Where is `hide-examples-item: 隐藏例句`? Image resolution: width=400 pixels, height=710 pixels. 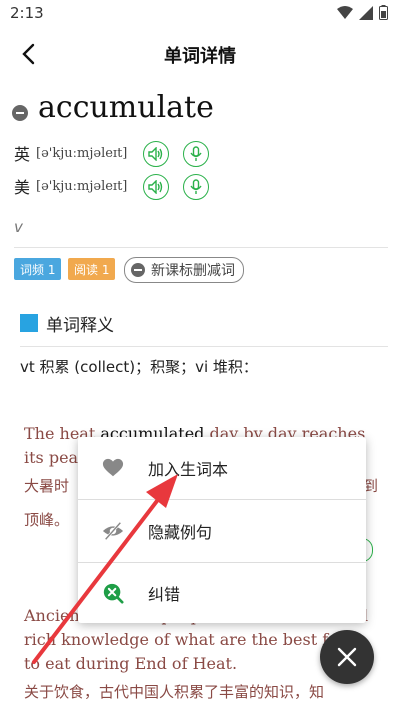 hide-examples-item: 隐藏例句 is located at coordinates (222, 531).